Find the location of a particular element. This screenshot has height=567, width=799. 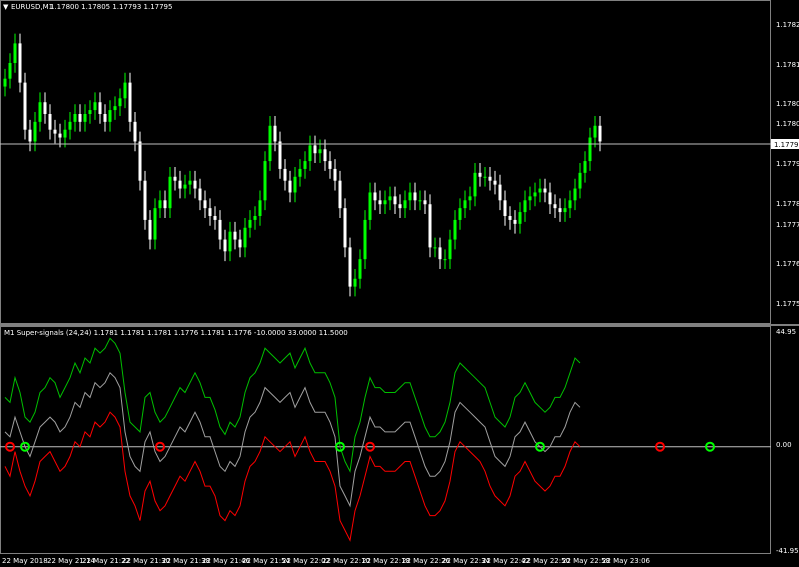

ohlc-label: 1.17800 1.17805 1.17793 1.17795 is located at coordinates (111, 7).